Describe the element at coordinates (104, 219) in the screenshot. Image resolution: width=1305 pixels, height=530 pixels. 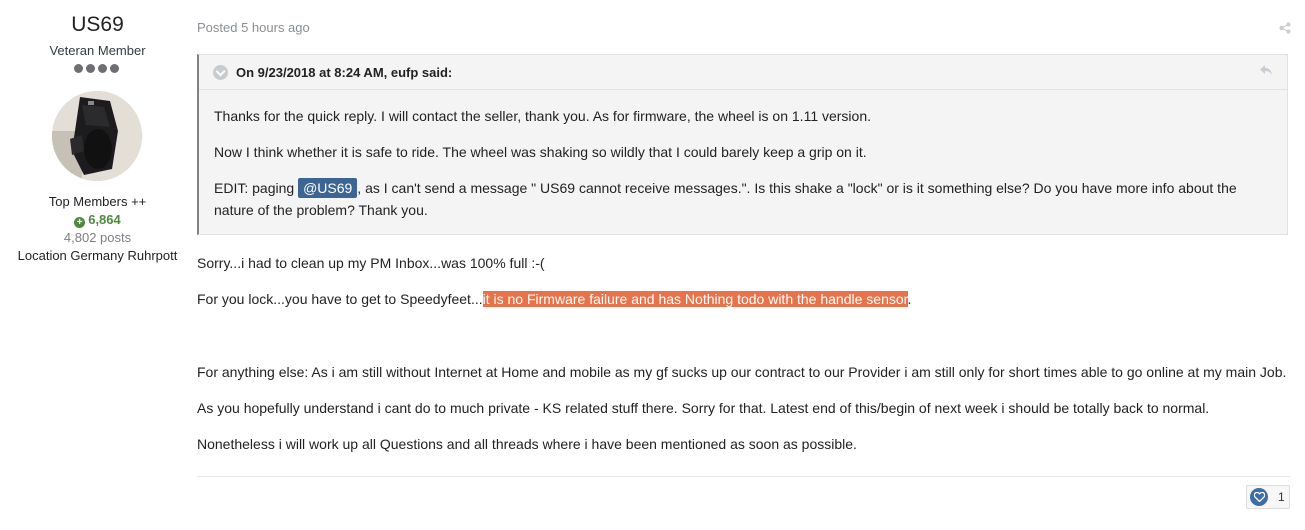
I see `reputation-value: 6,864` at that location.